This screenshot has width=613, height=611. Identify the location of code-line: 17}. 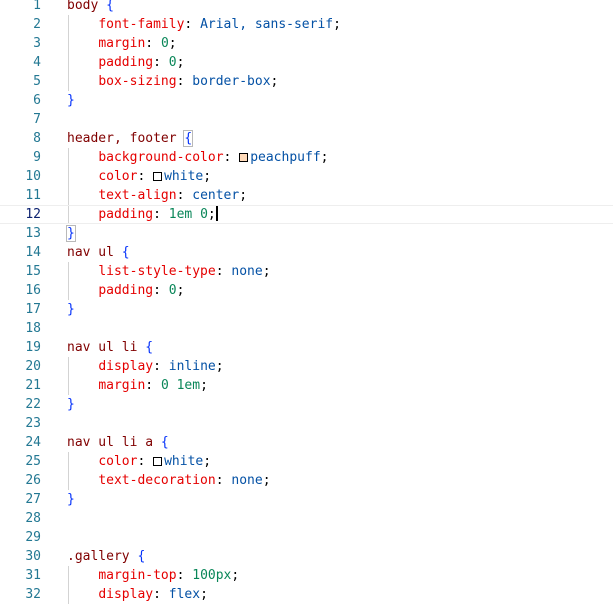
(306, 309).